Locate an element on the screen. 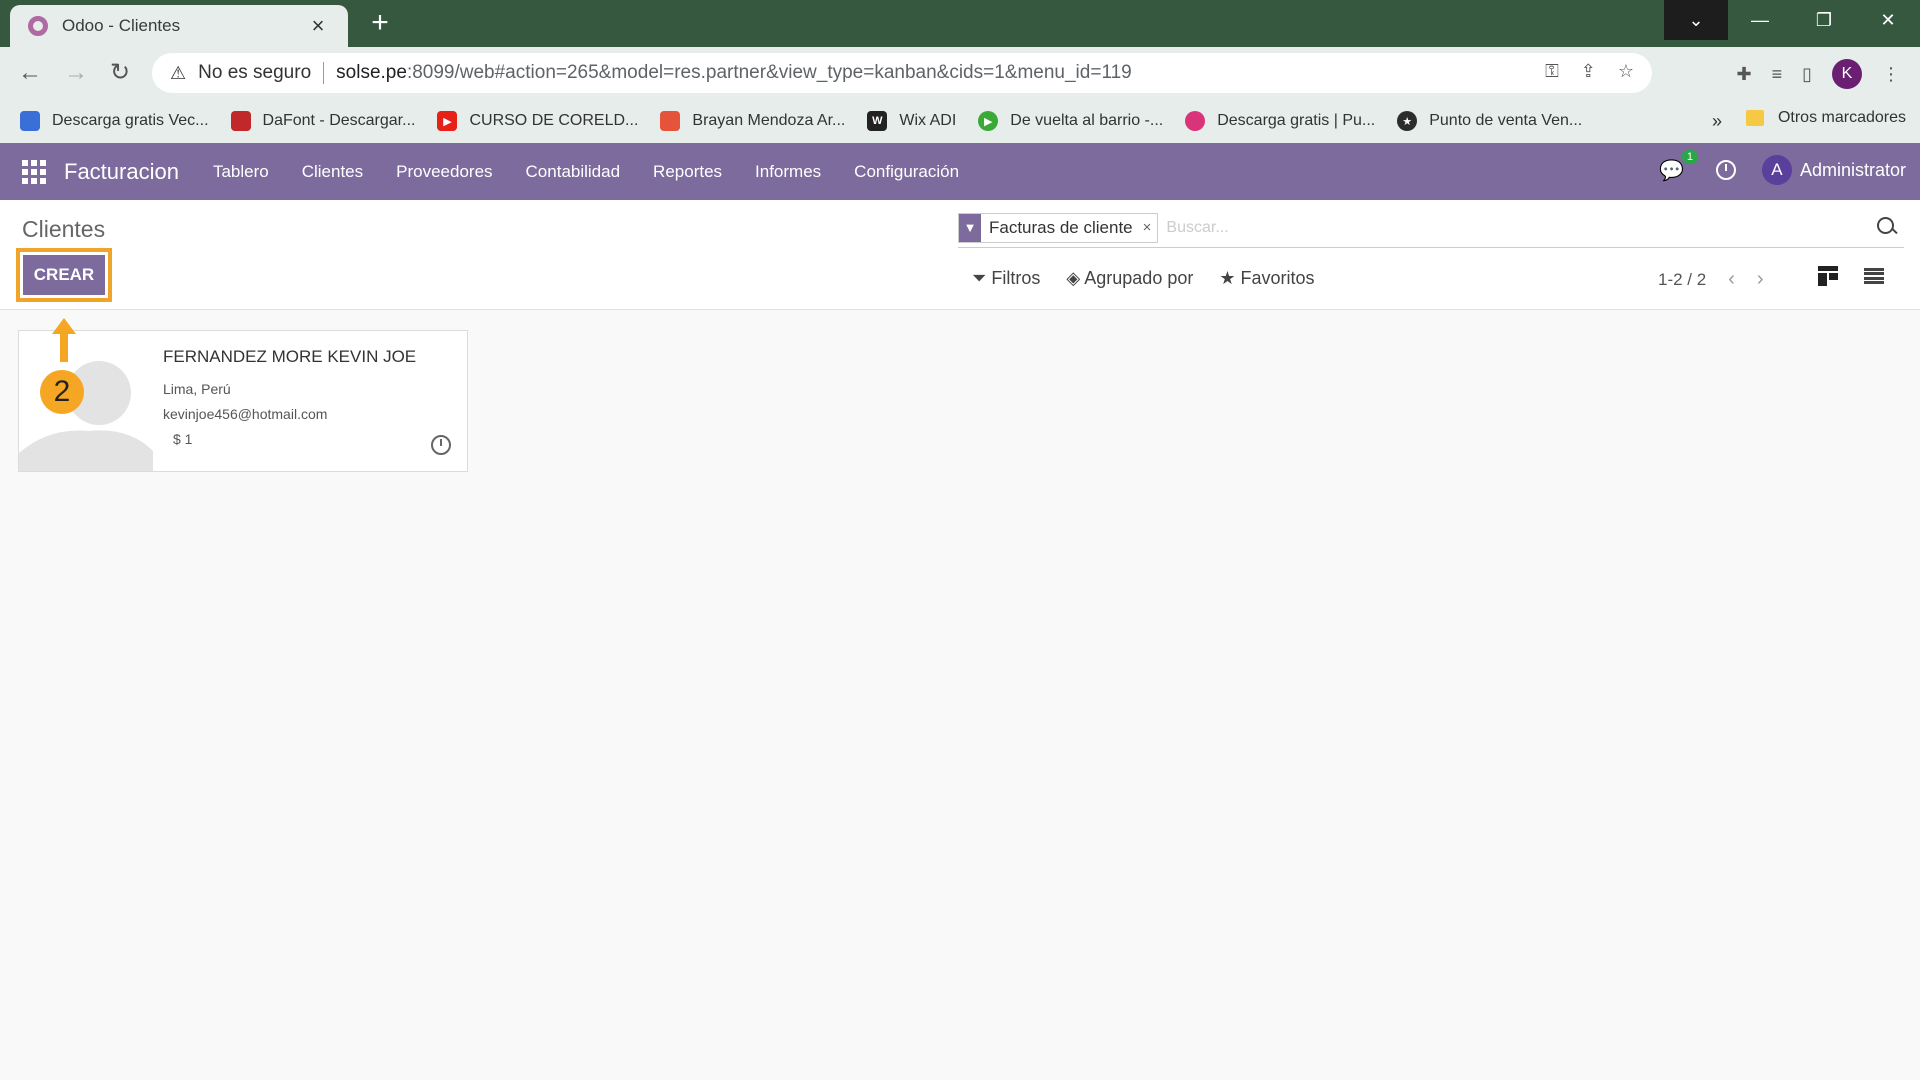 The image size is (1920, 1080). pager-previous-icon: ‹ is located at coordinates (1731, 279).